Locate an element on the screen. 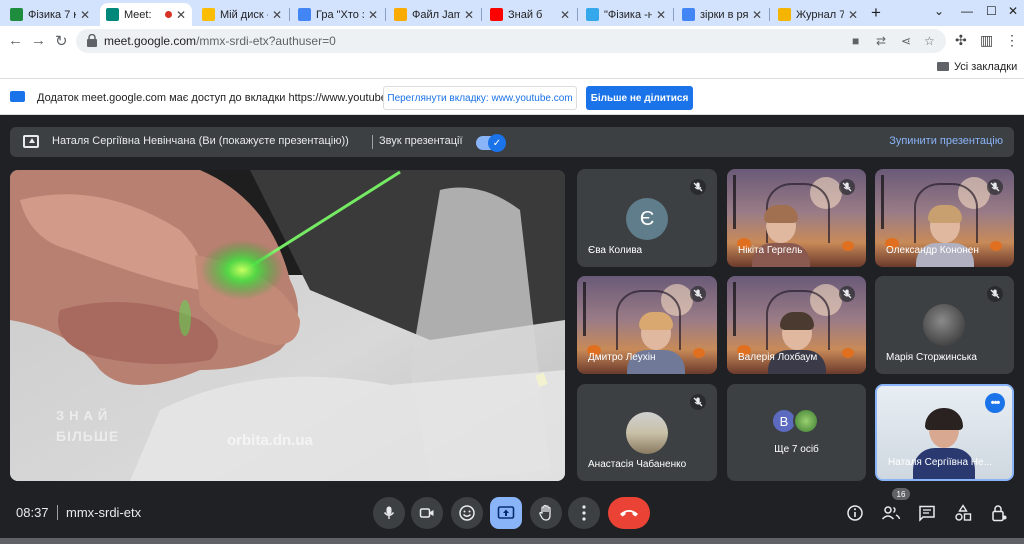  tab-search-icon: ⌄ is located at coordinates (939, 11).